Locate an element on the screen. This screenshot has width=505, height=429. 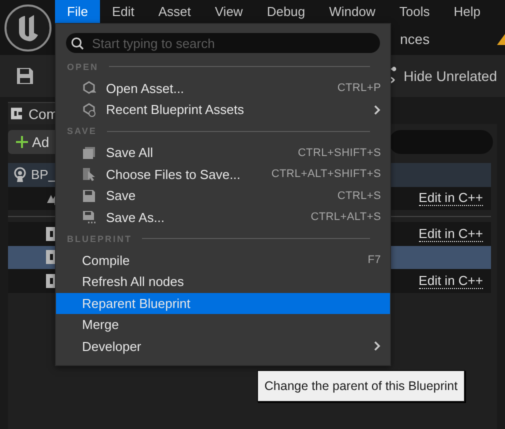
shortcut-label: F7 is located at coordinates (374, 260).